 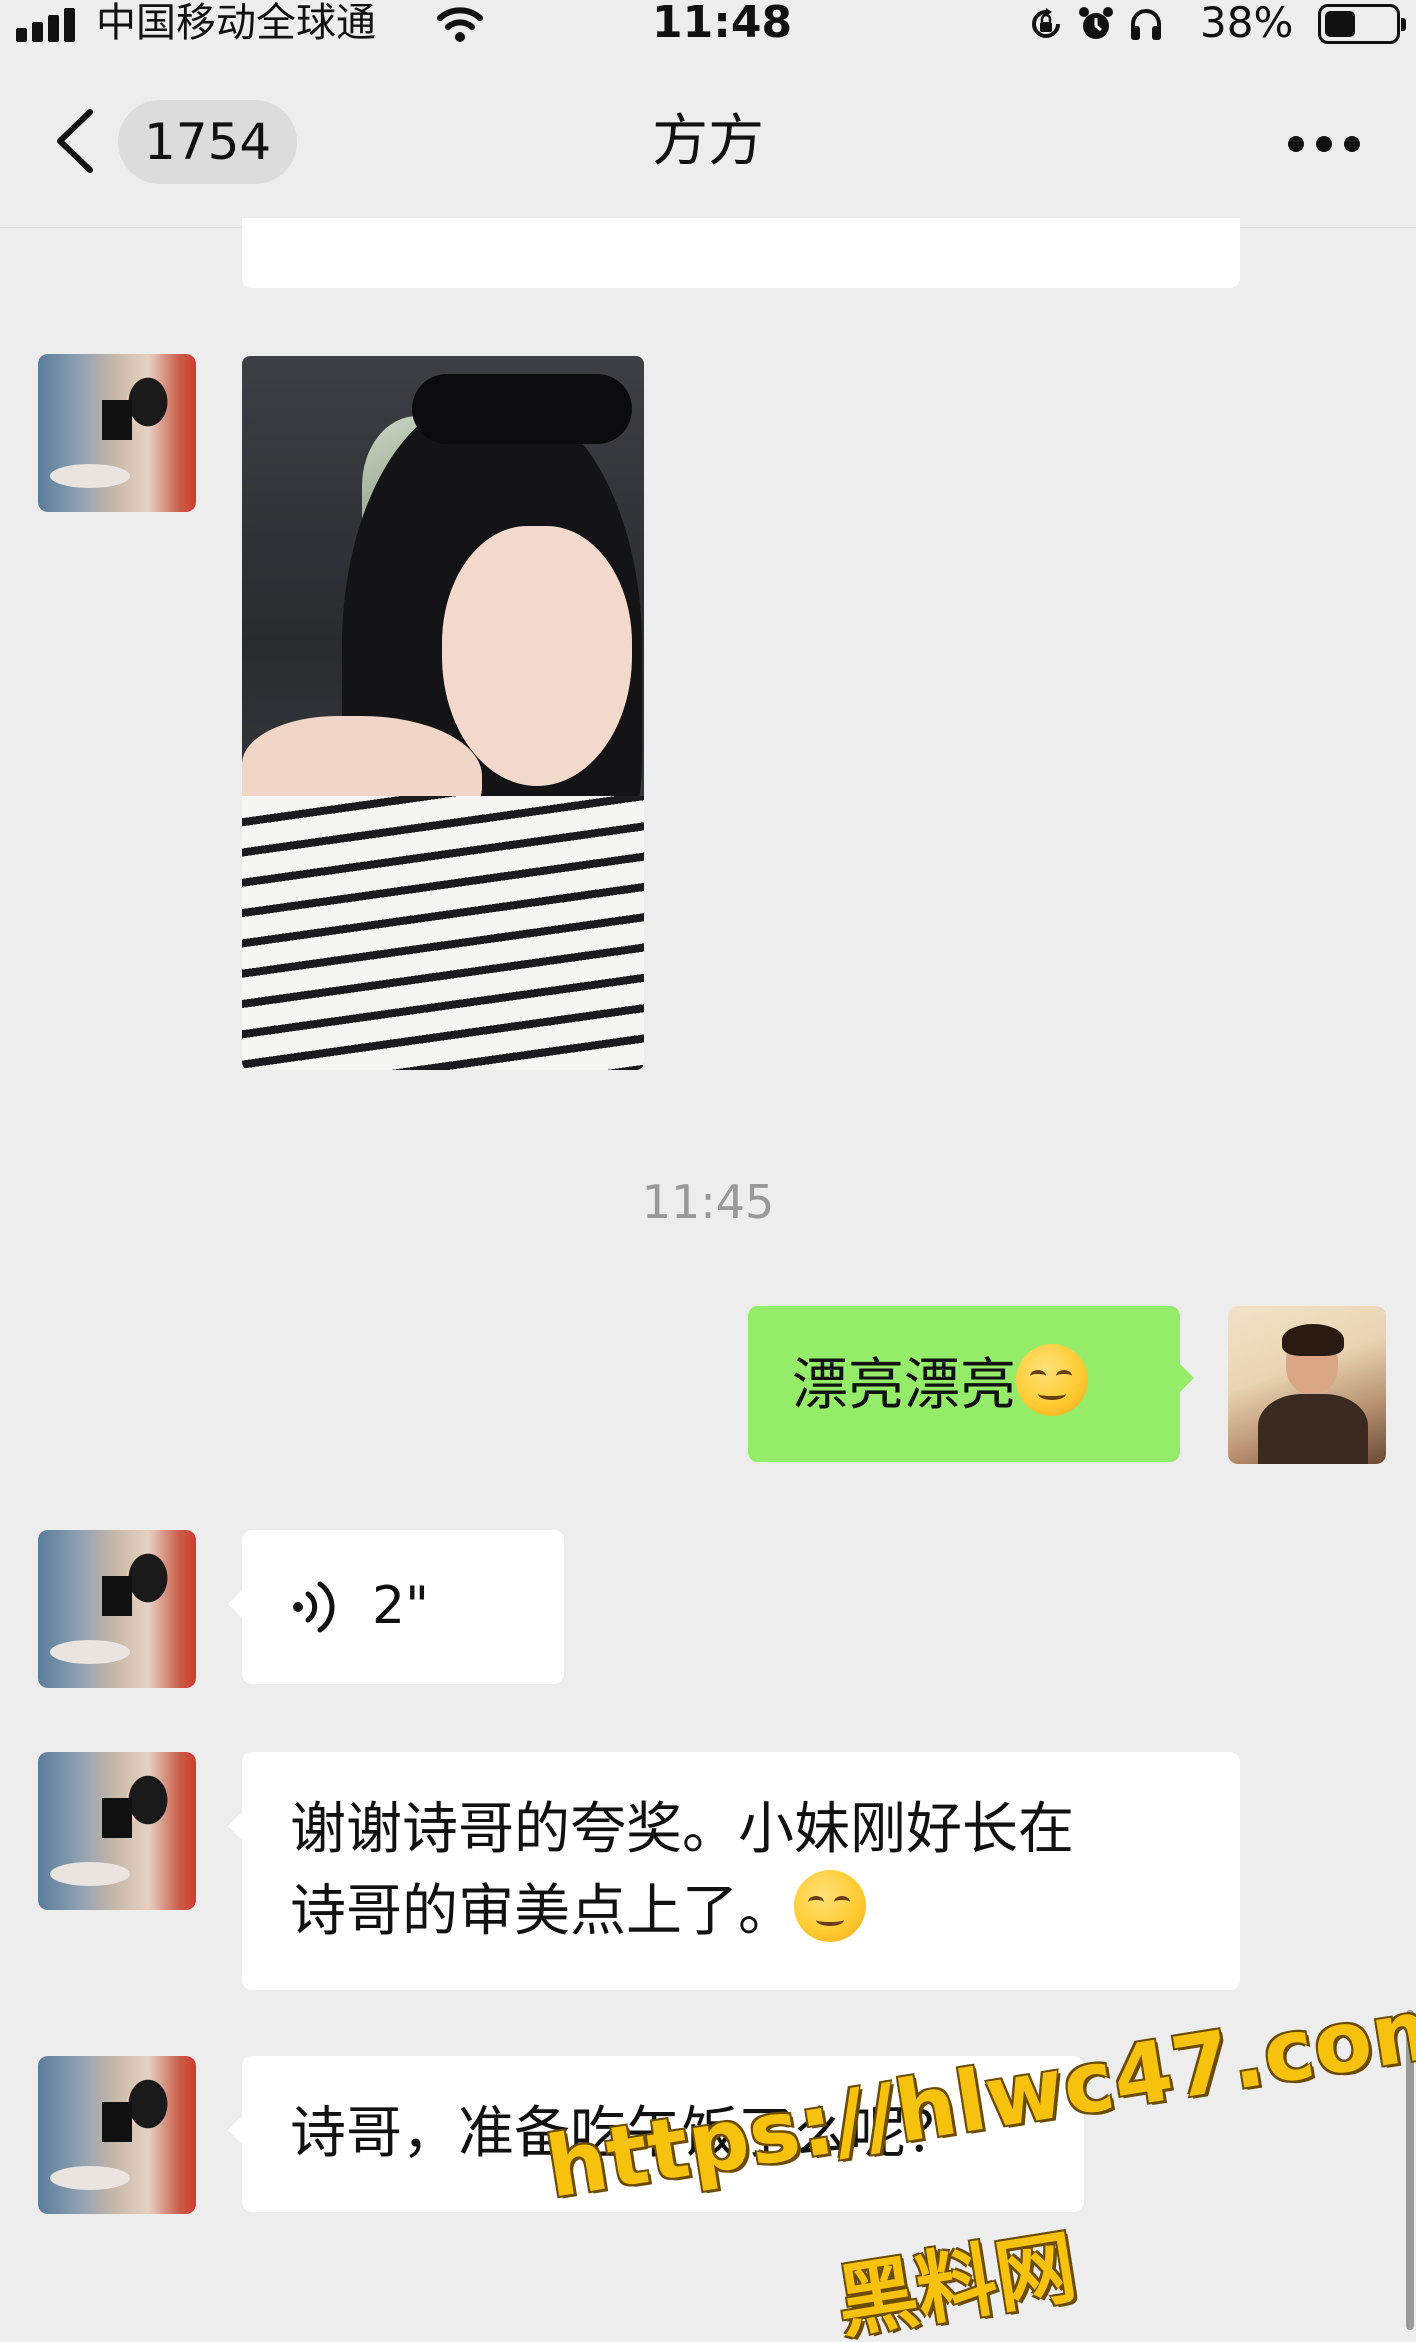 I want to click on chat-header: 1754 方方, so click(x=708, y=140).